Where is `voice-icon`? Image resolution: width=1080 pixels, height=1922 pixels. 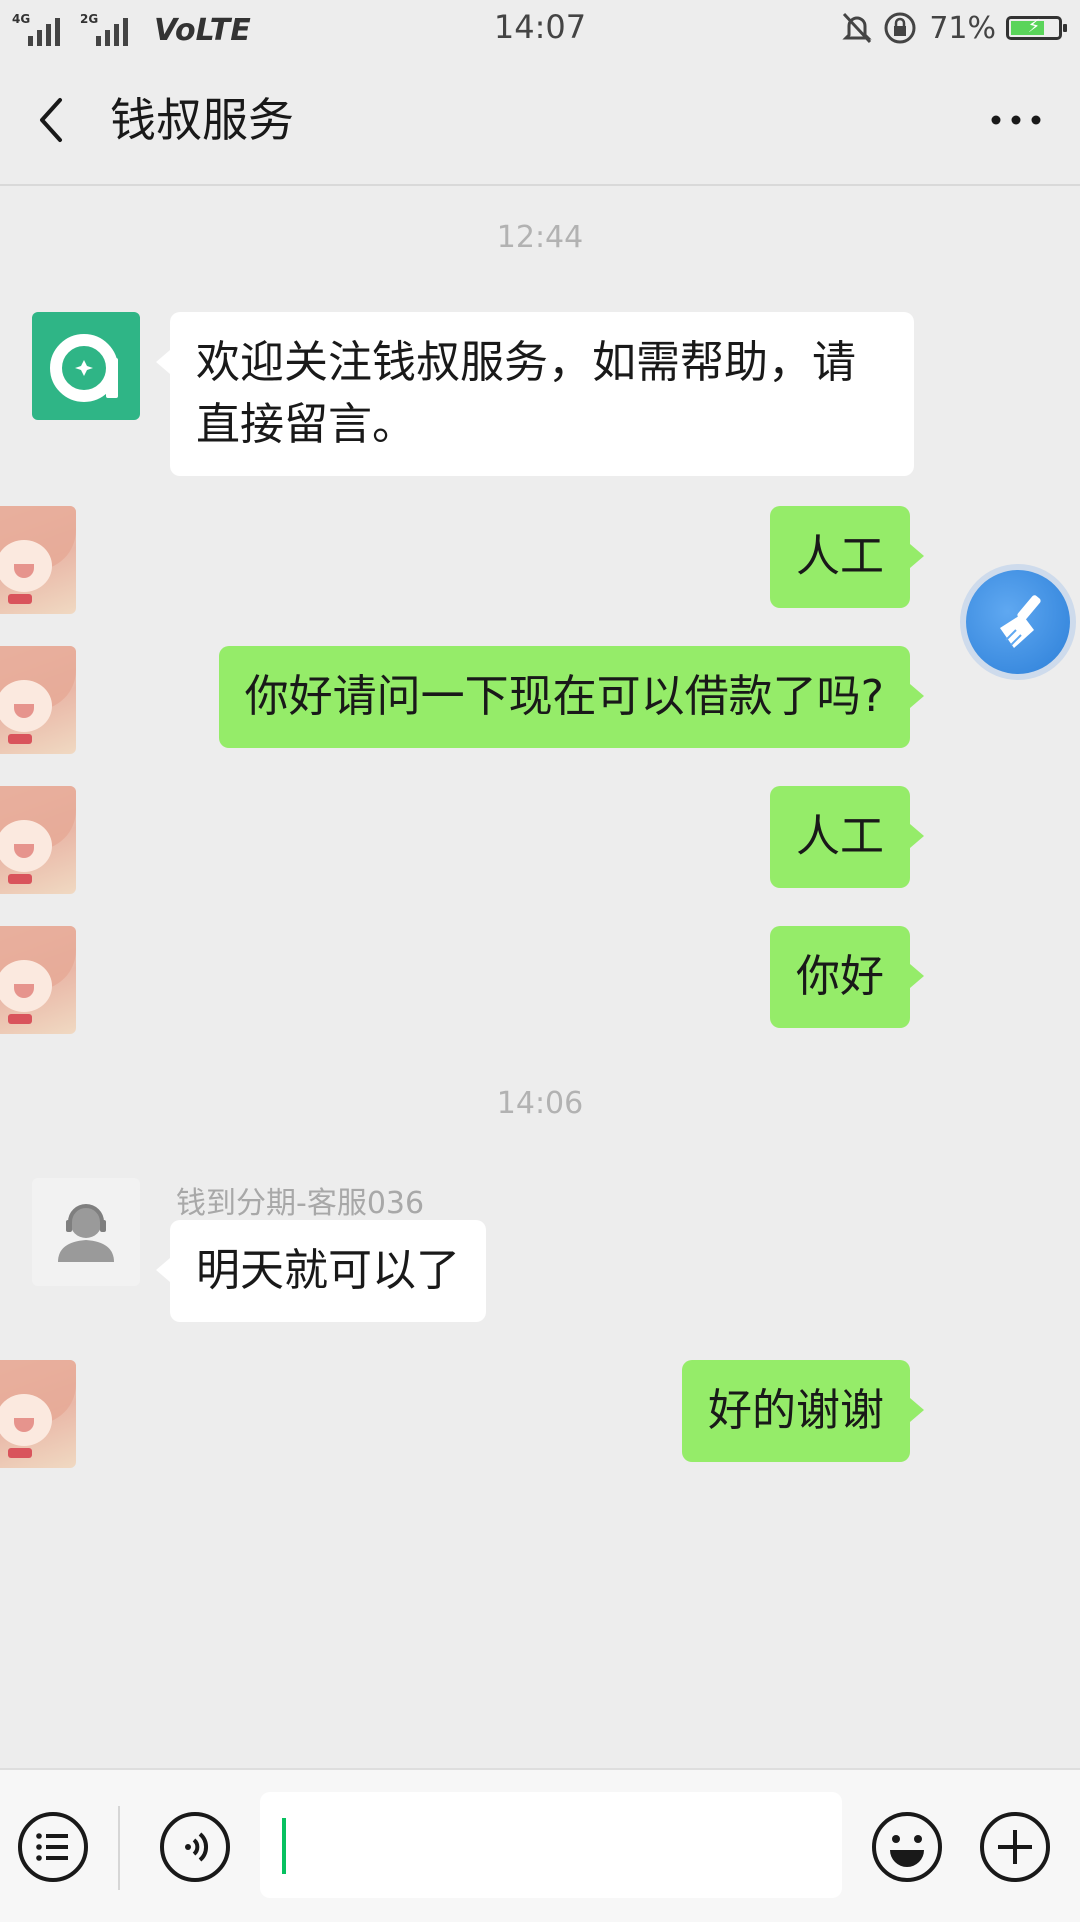 voice-icon is located at coordinates (195, 1847).